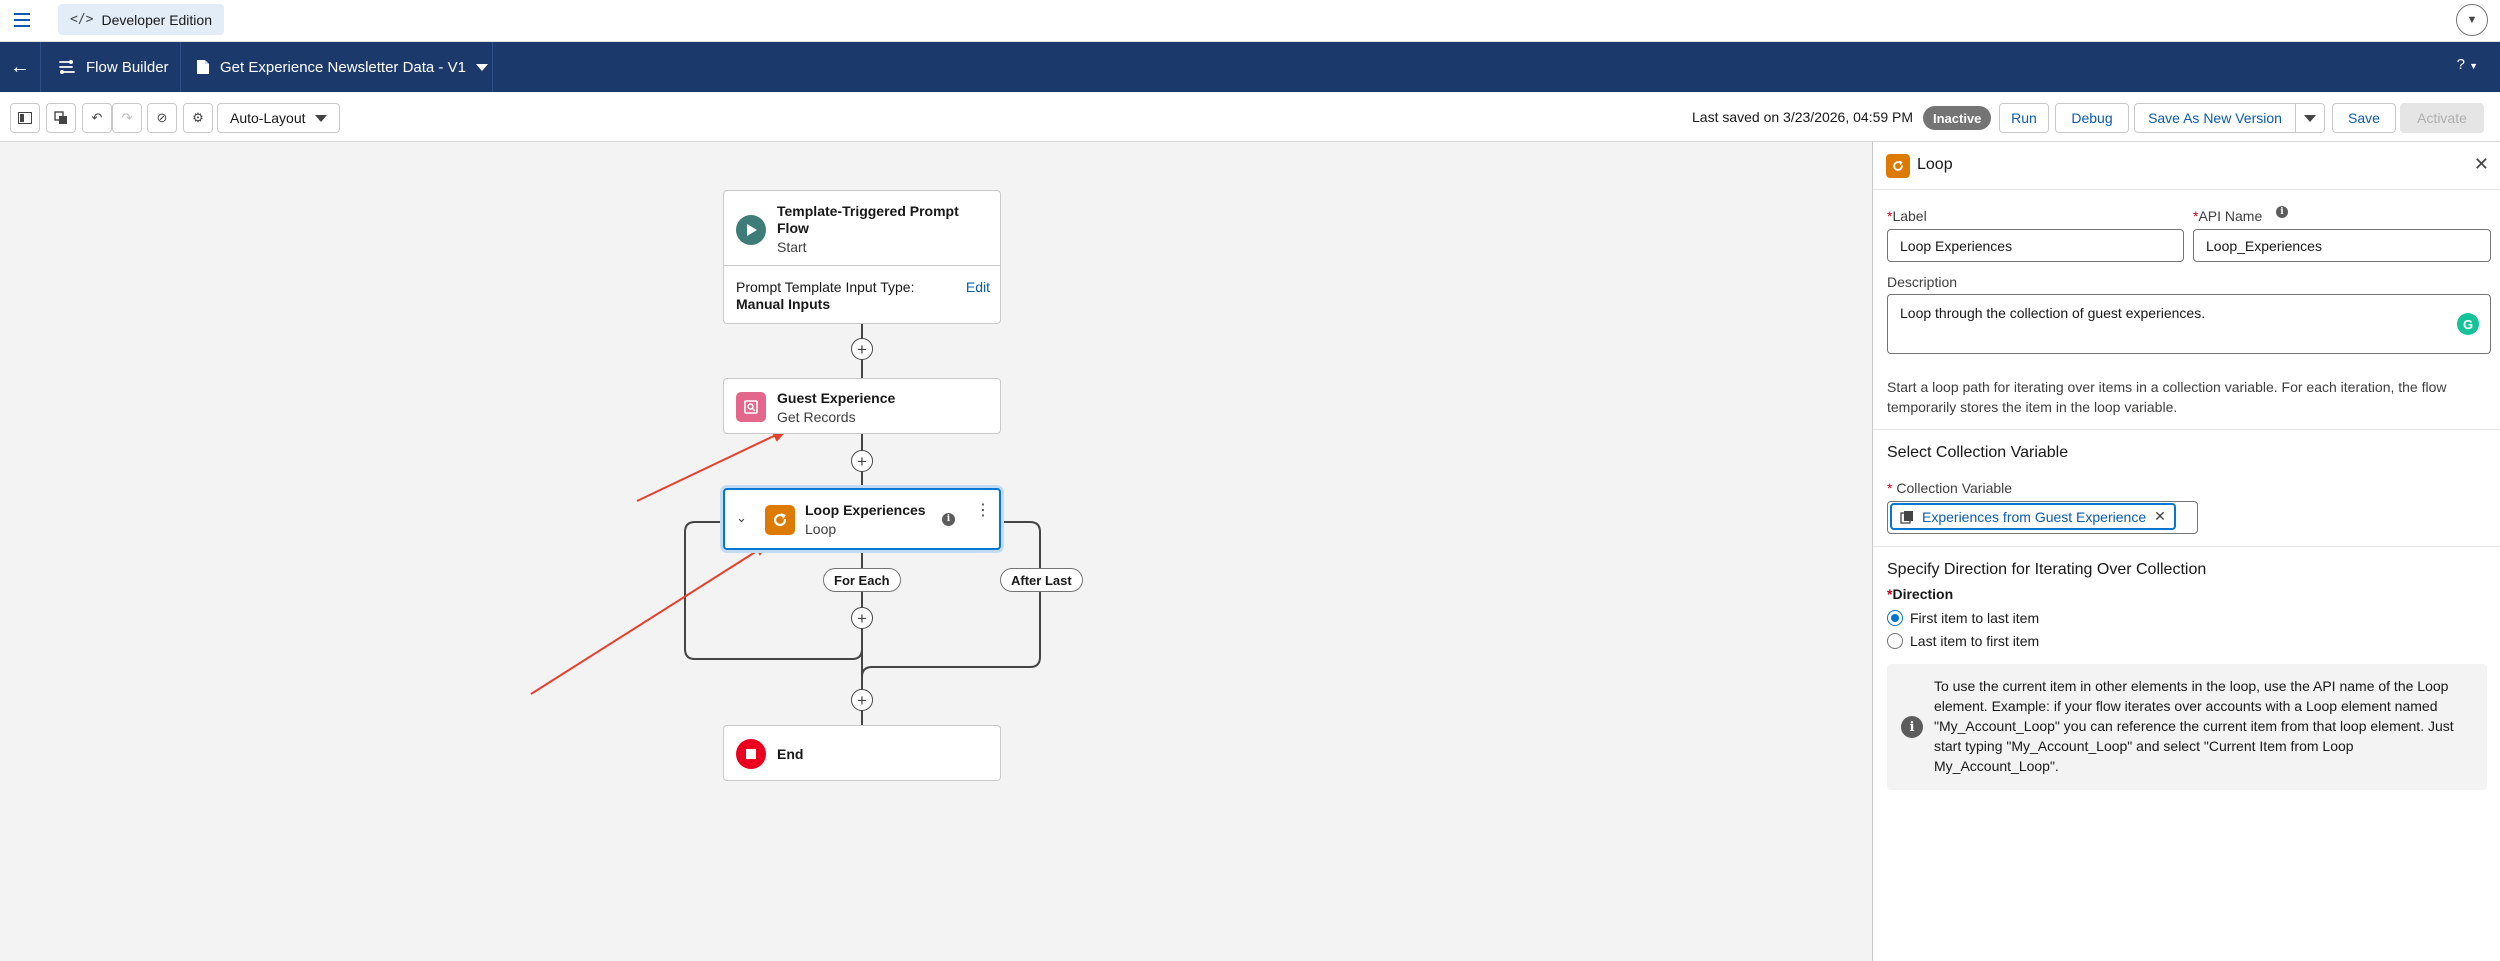 The width and height of the screenshot is (2500, 961). Describe the element at coordinates (862, 580) in the screenshot. I see `for-each-label: For Each` at that location.